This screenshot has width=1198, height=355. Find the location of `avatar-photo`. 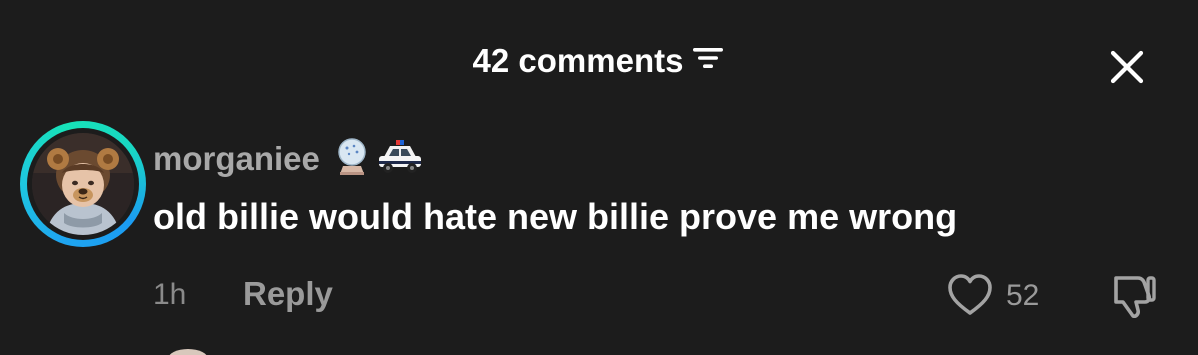

avatar-photo is located at coordinates (83, 184).